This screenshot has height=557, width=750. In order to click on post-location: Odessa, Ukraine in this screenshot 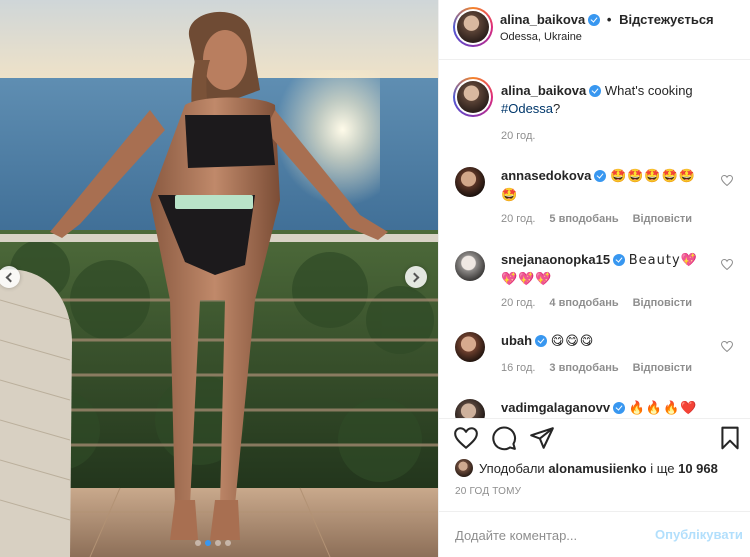, I will do `click(541, 37)`.